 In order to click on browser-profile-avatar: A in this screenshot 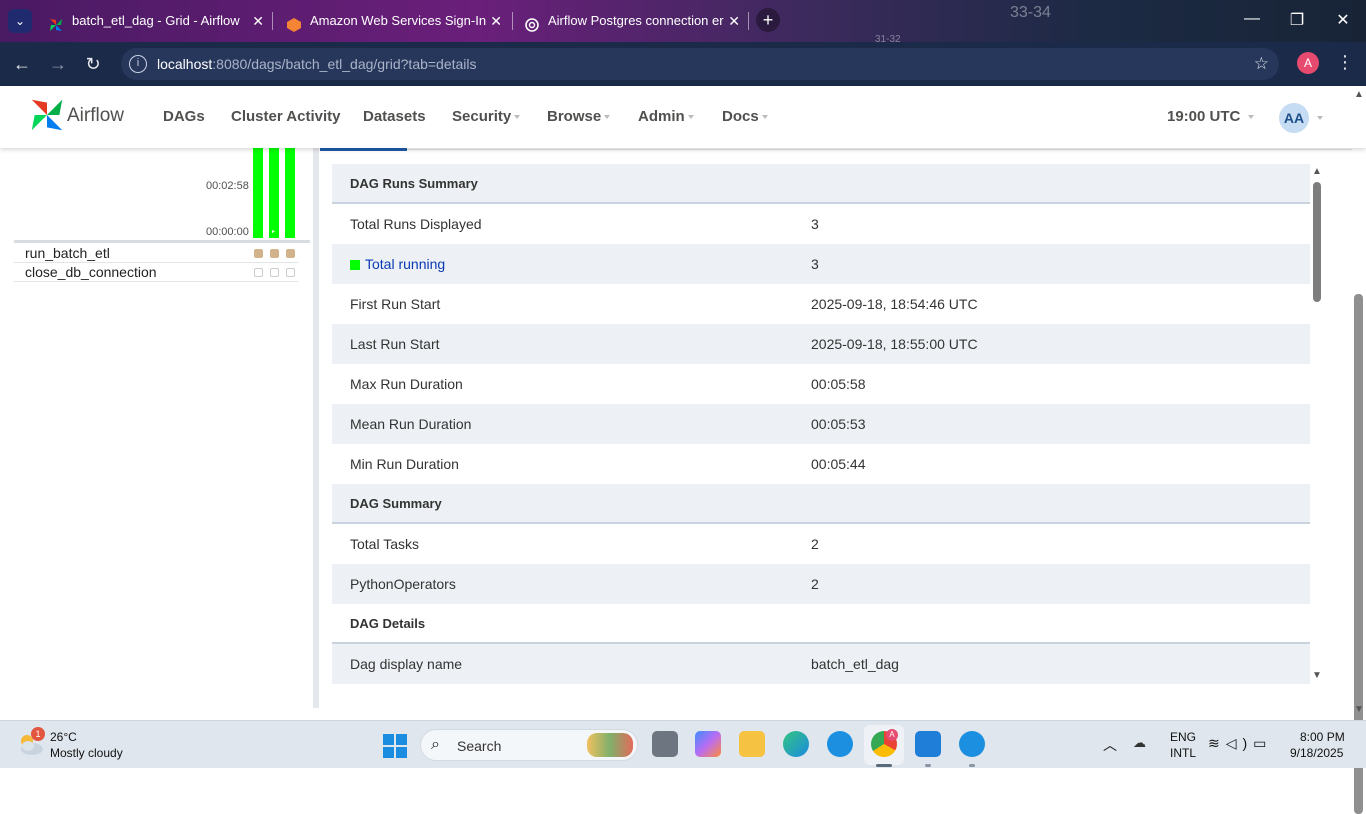, I will do `click(1308, 63)`.